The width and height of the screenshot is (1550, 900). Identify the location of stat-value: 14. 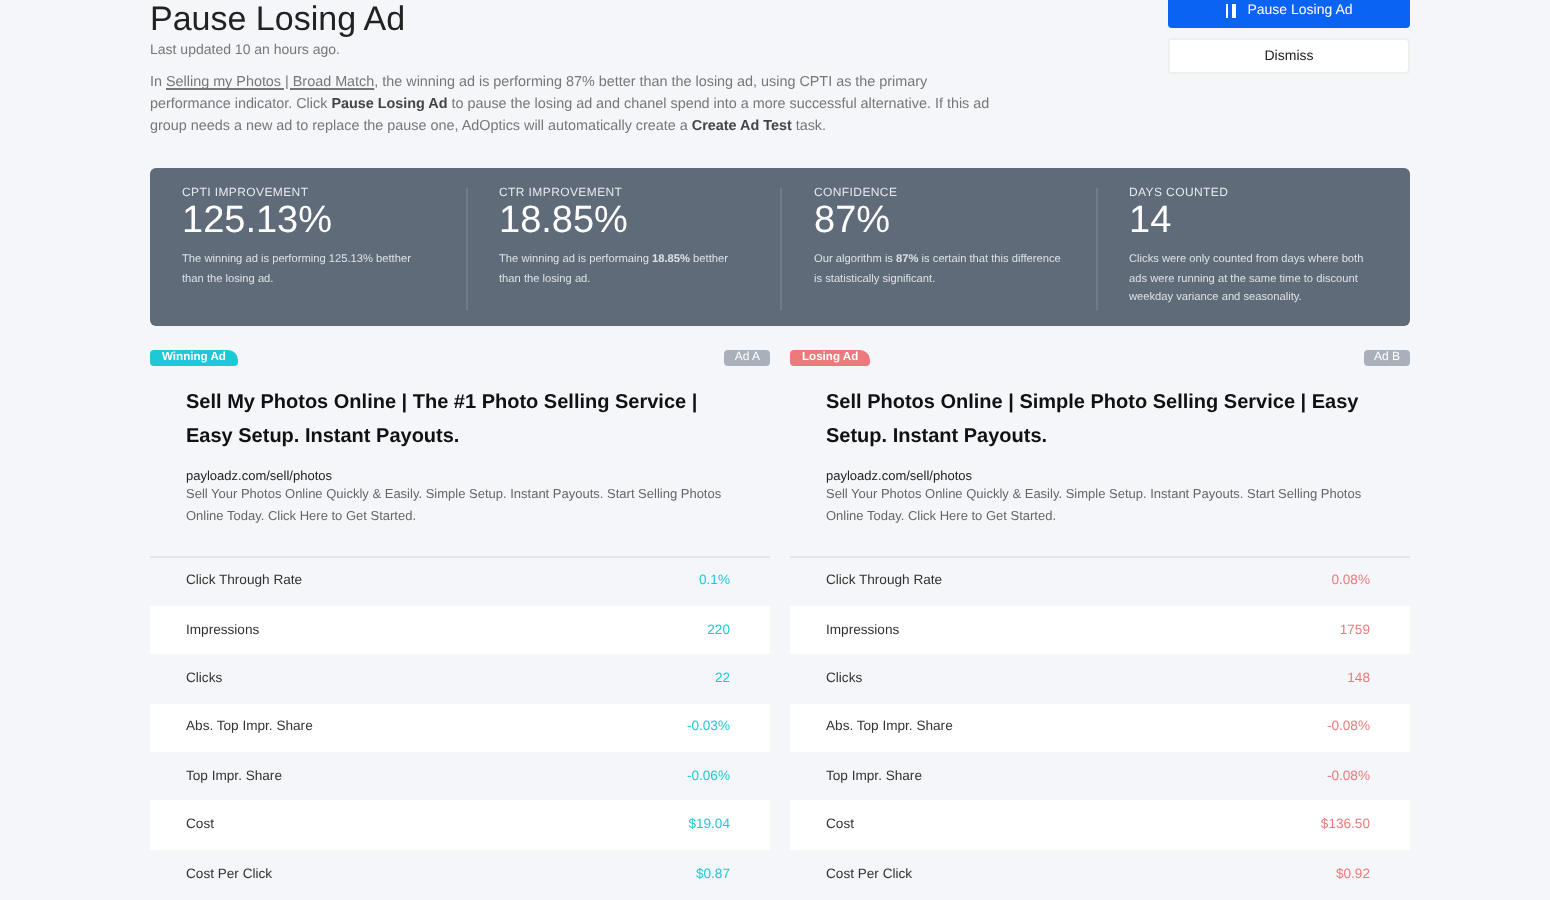
(1151, 222).